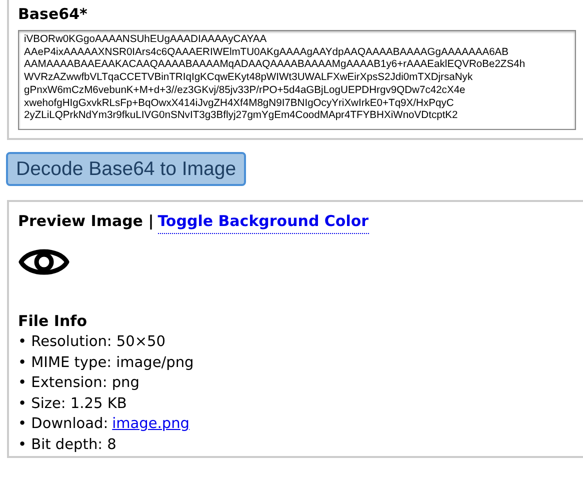 Image resolution: width=583 pixels, height=477 pixels. I want to click on file-info-title: File Info, so click(53, 321).